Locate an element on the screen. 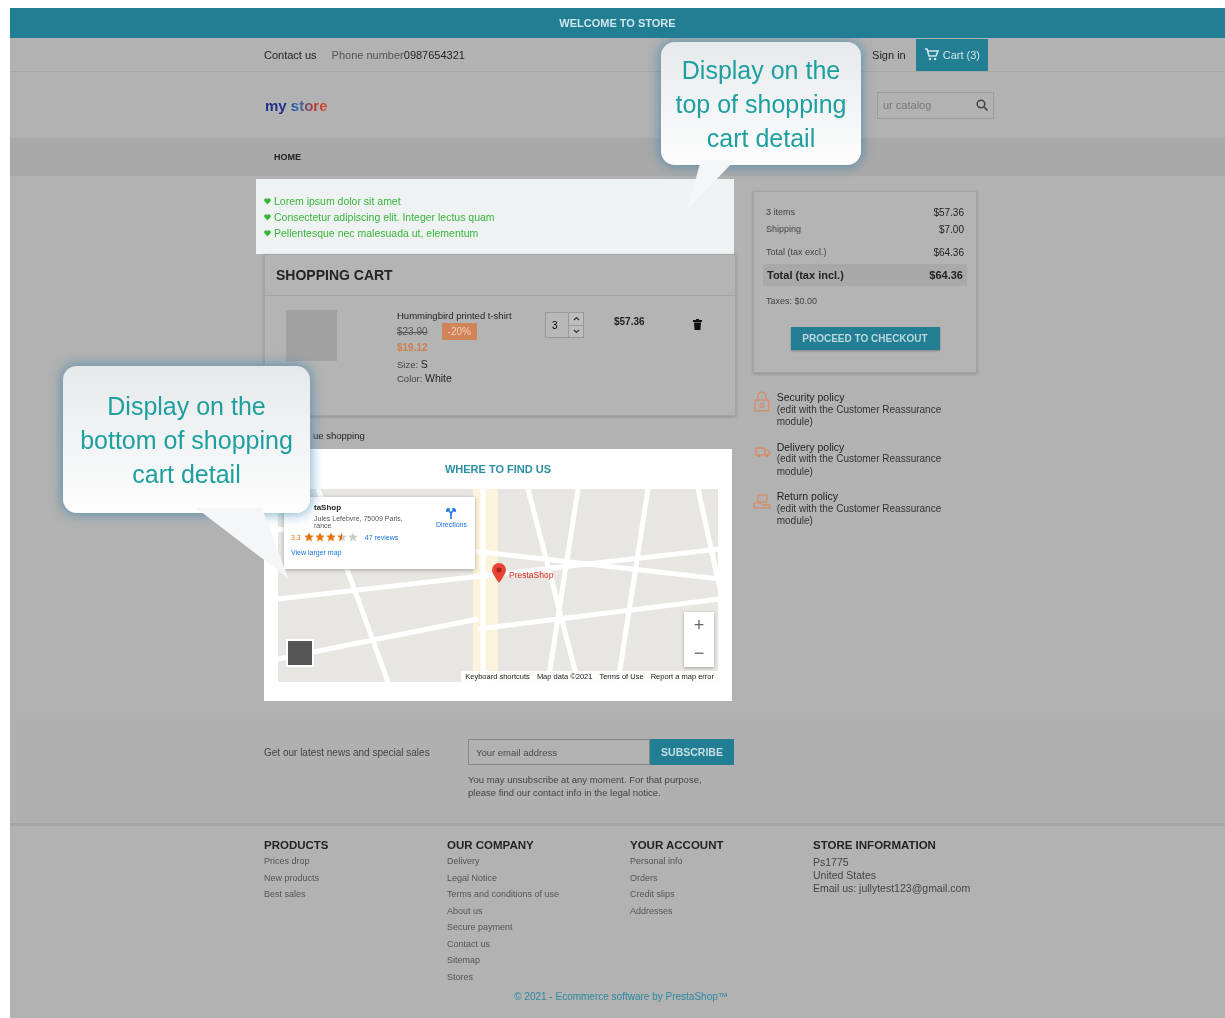 Image resolution: width=1225 pixels, height=1018 pixels. footer-link: About us is located at coordinates (538, 913).